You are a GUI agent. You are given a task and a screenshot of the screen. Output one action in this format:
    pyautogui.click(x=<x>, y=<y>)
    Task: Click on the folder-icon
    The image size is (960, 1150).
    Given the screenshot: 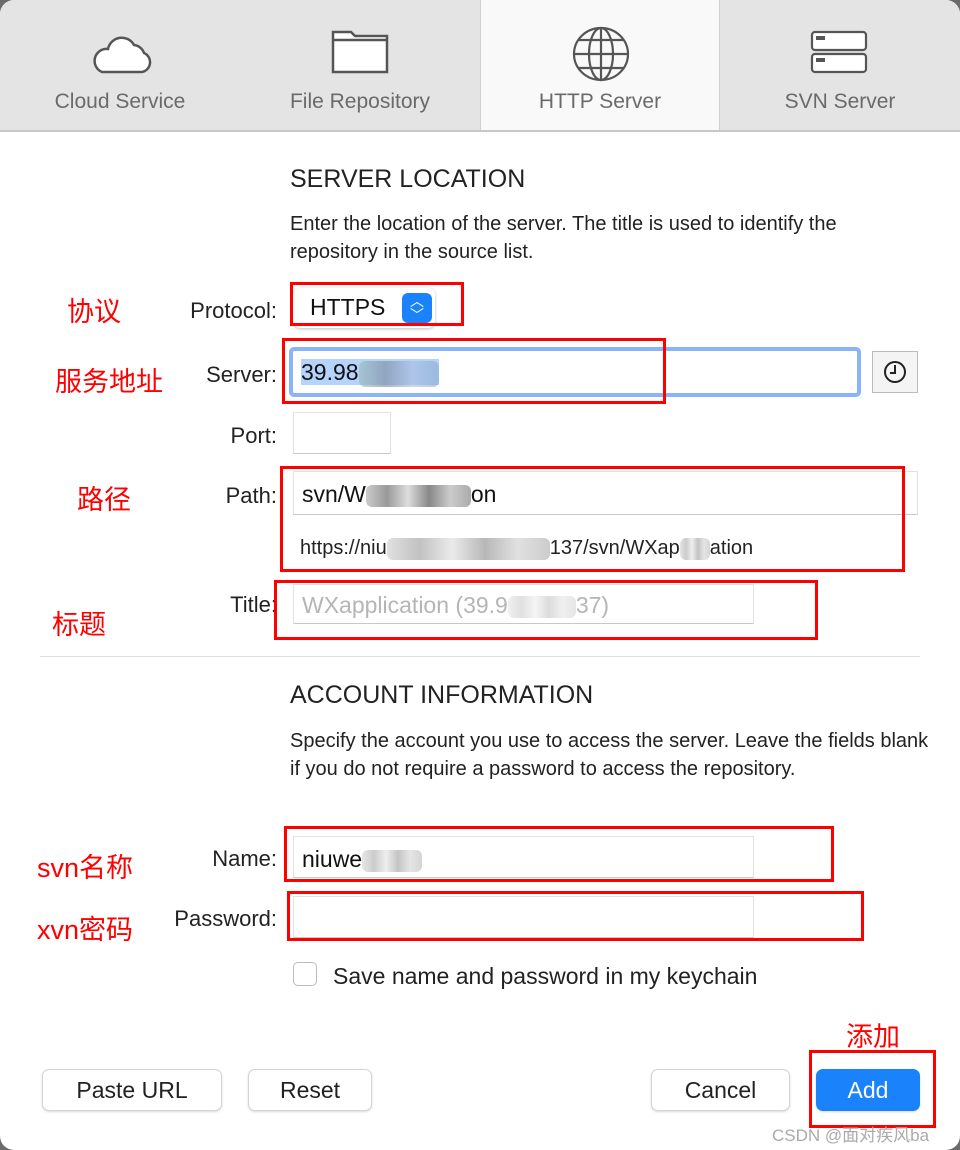 What is the action you would take?
    pyautogui.click(x=360, y=52)
    